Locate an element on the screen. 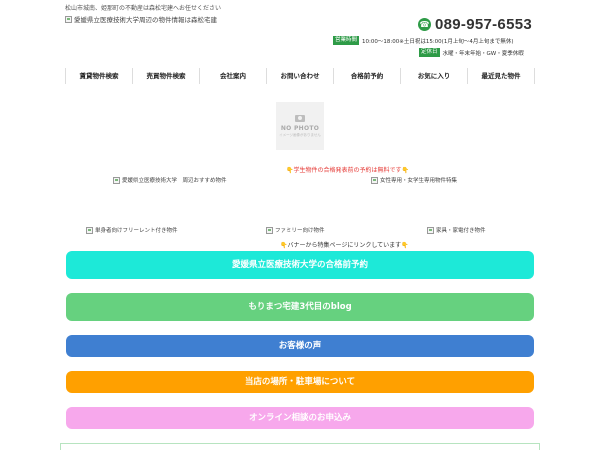  holiday-label: 定休日 is located at coordinates (429, 52).